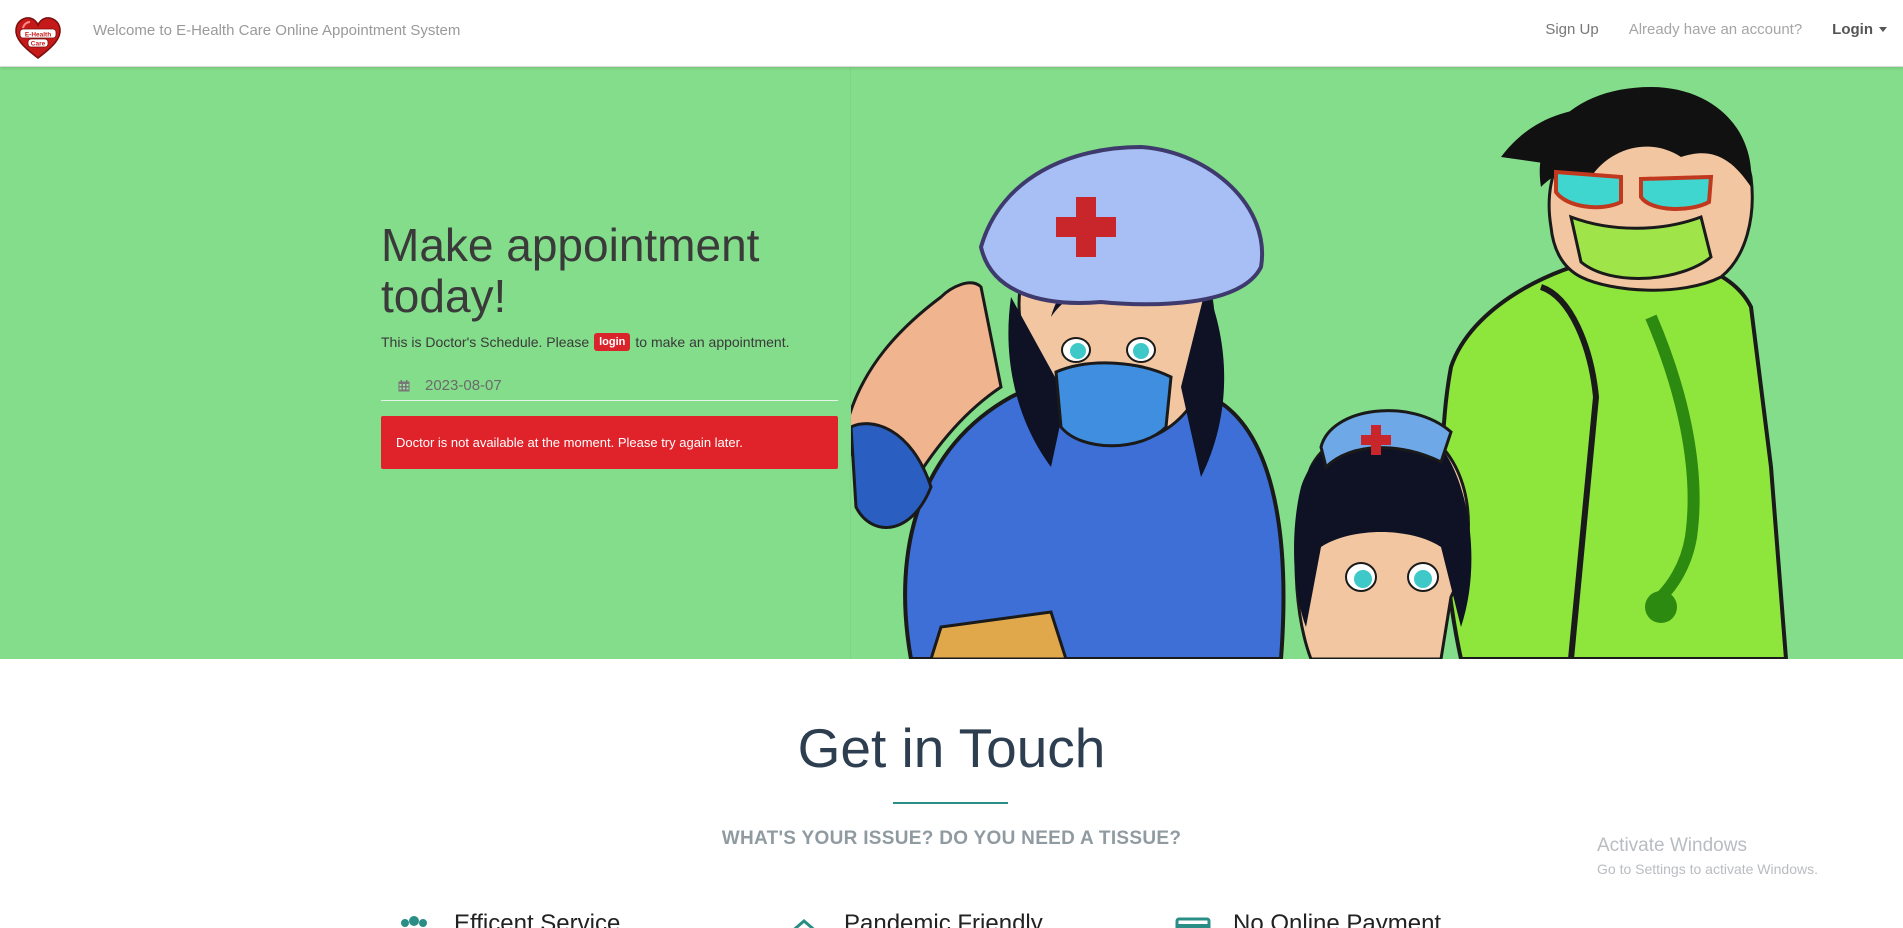 This screenshot has height=928, width=1903. Describe the element at coordinates (943, 919) in the screenshot. I see `feature-title: Pandemic Friendly` at that location.